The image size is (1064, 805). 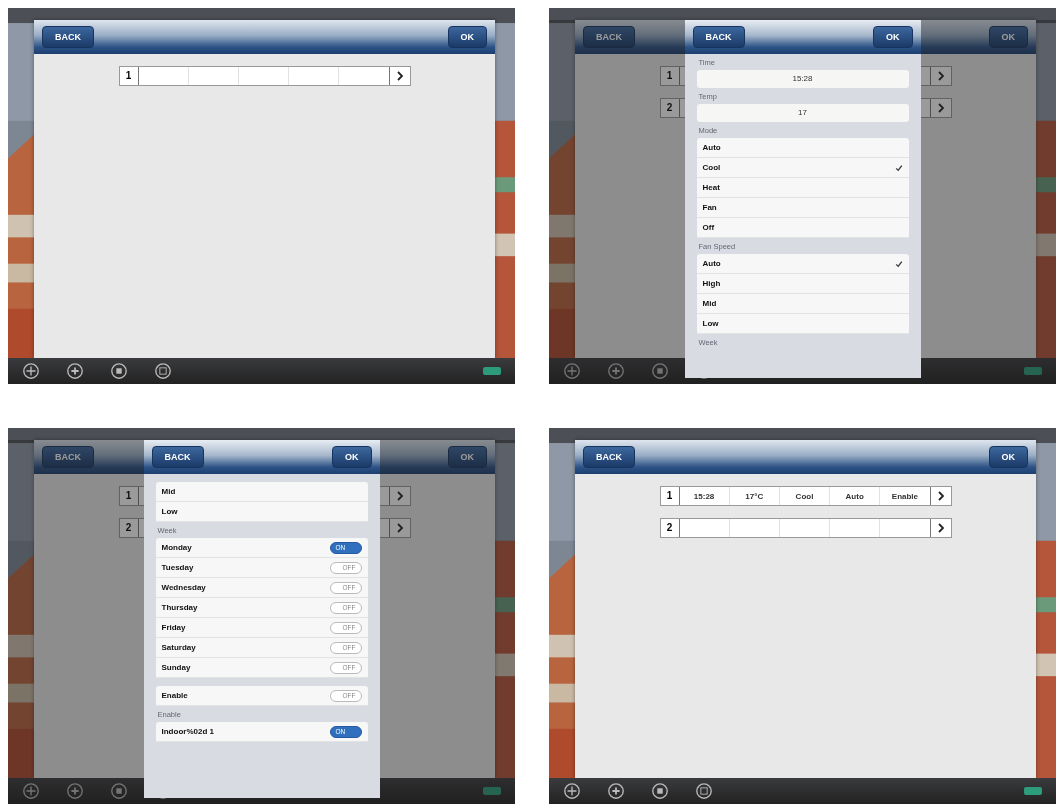 I want to click on input-field: 15:28, so click(x=802, y=79).